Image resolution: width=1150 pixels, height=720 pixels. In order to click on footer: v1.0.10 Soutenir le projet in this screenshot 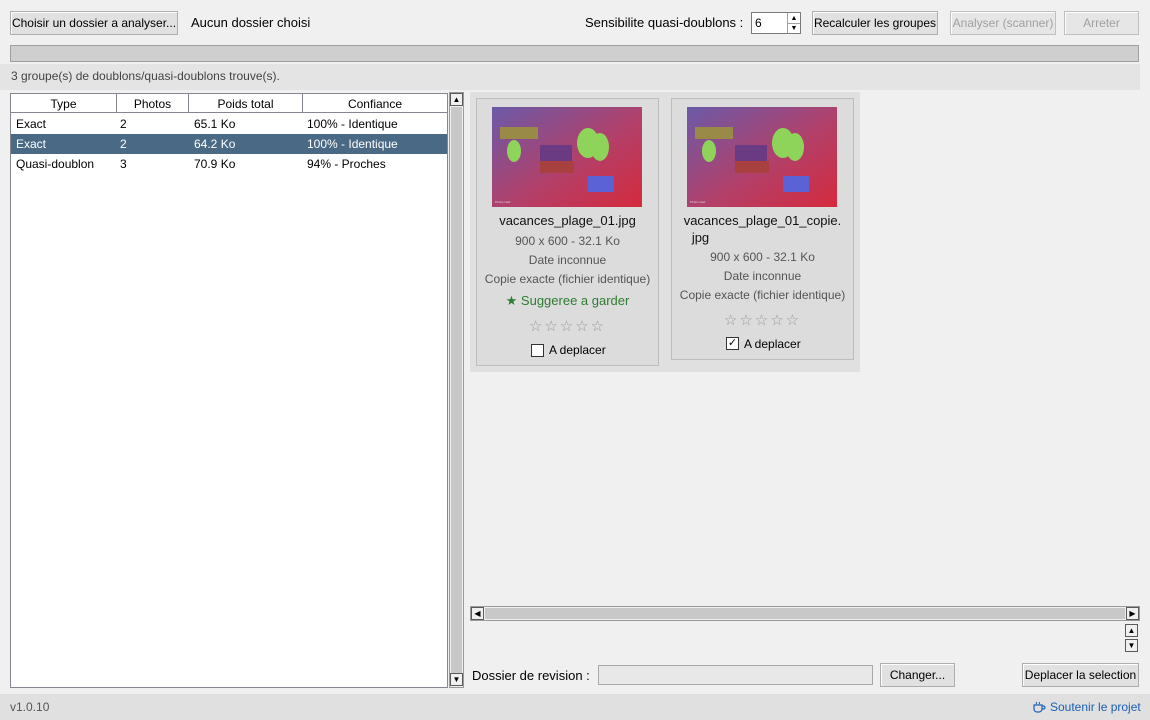, I will do `click(575, 707)`.